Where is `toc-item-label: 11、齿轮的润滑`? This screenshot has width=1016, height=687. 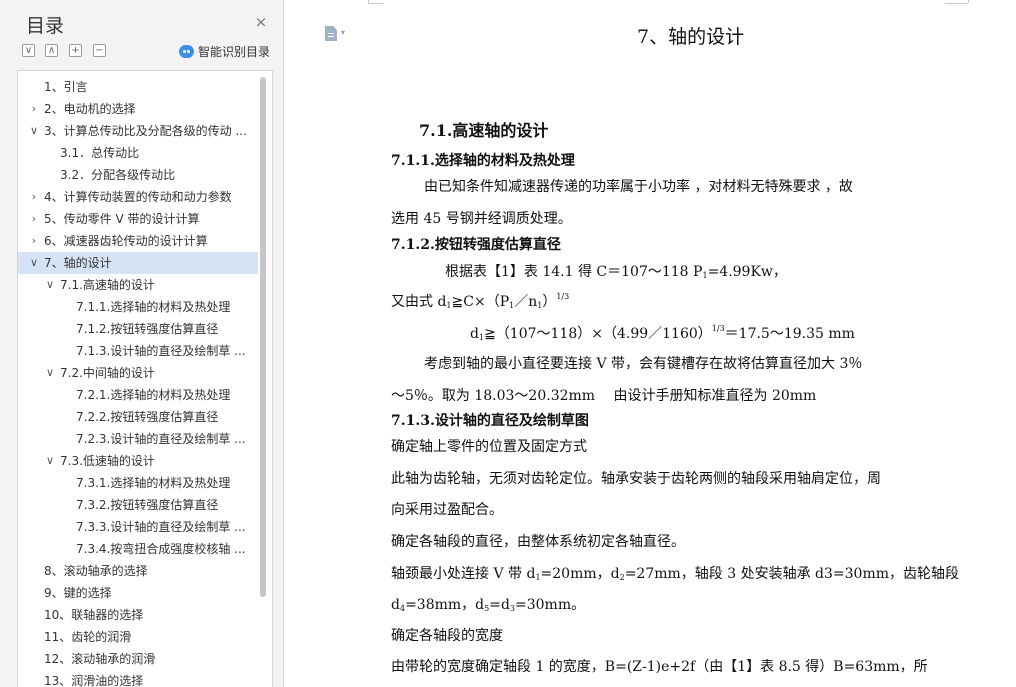
toc-item-label: 11、齿轮的润滑 is located at coordinates (88, 637).